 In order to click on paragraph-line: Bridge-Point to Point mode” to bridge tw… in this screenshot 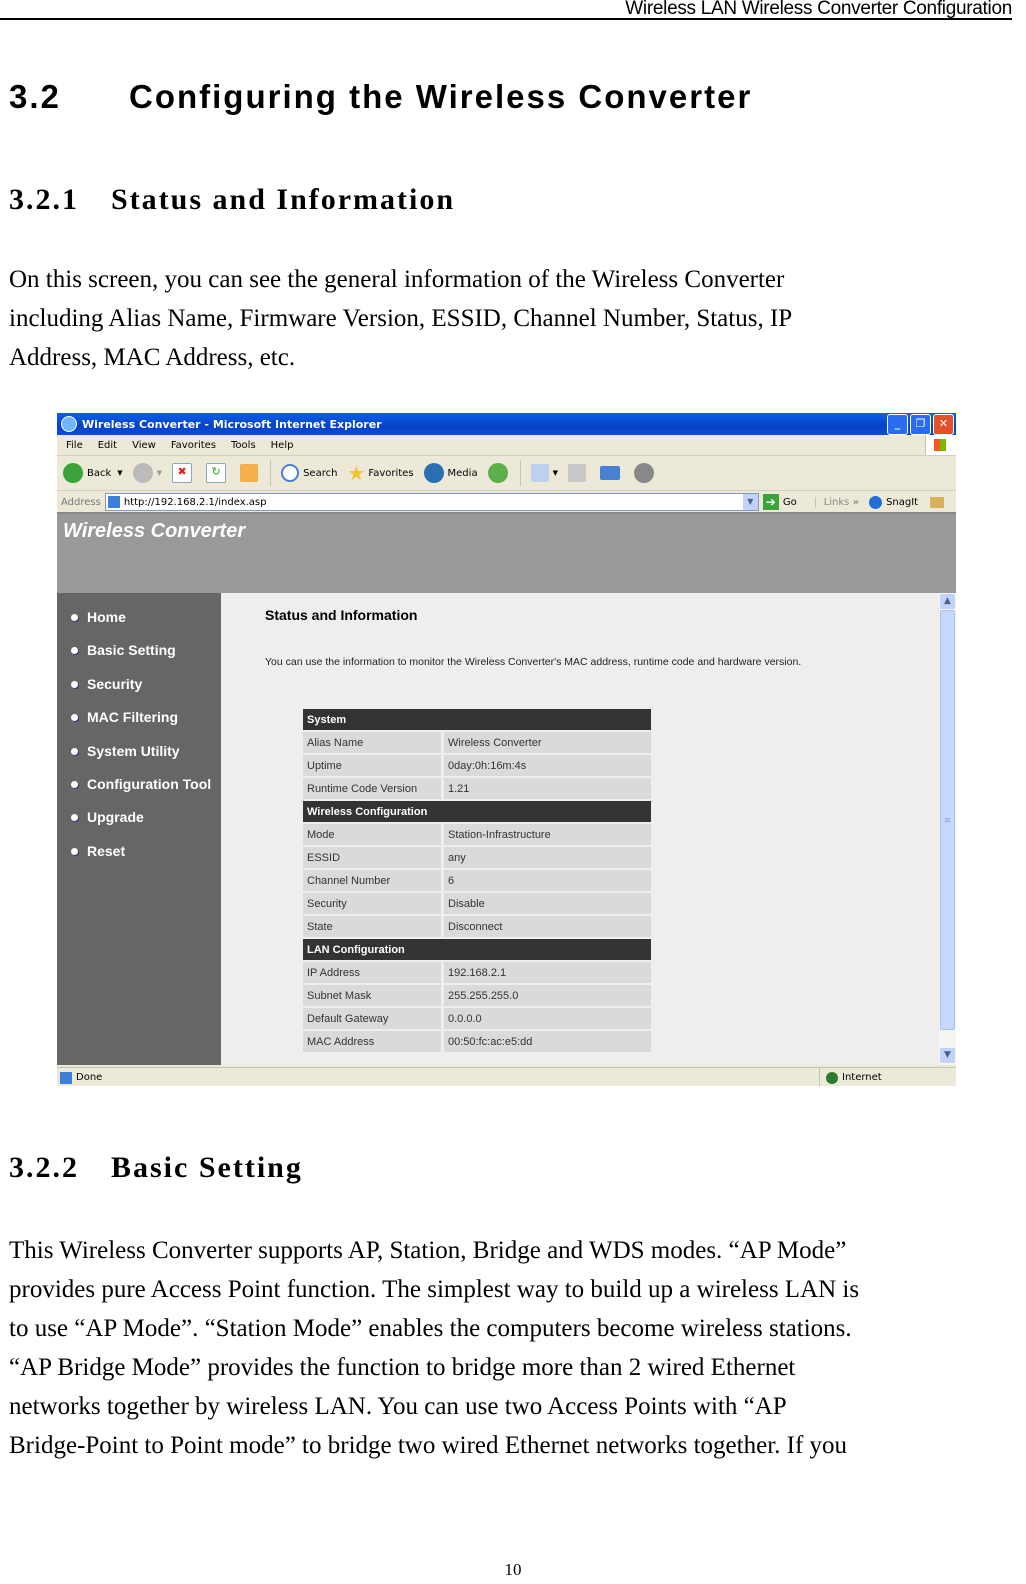, I will do `click(428, 1445)`.